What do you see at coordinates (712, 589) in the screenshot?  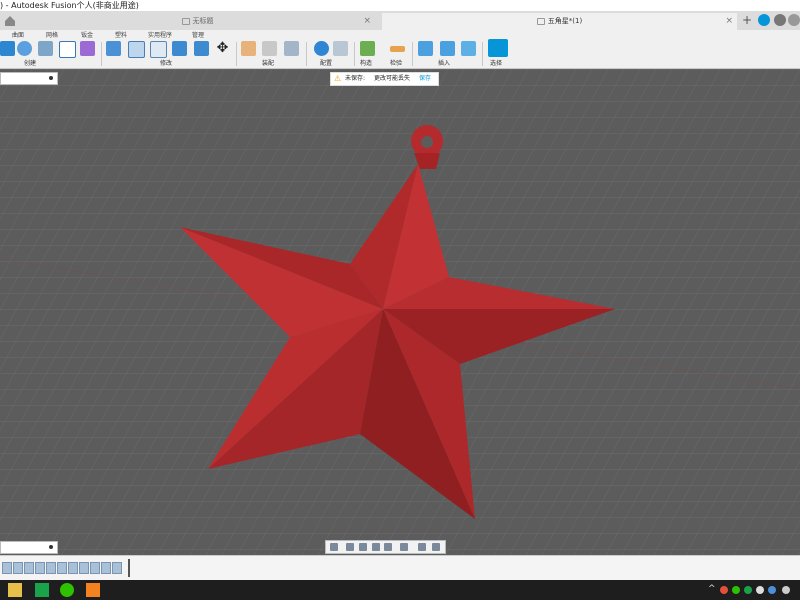 I see `chevron-up-icon: ^` at bounding box center [712, 589].